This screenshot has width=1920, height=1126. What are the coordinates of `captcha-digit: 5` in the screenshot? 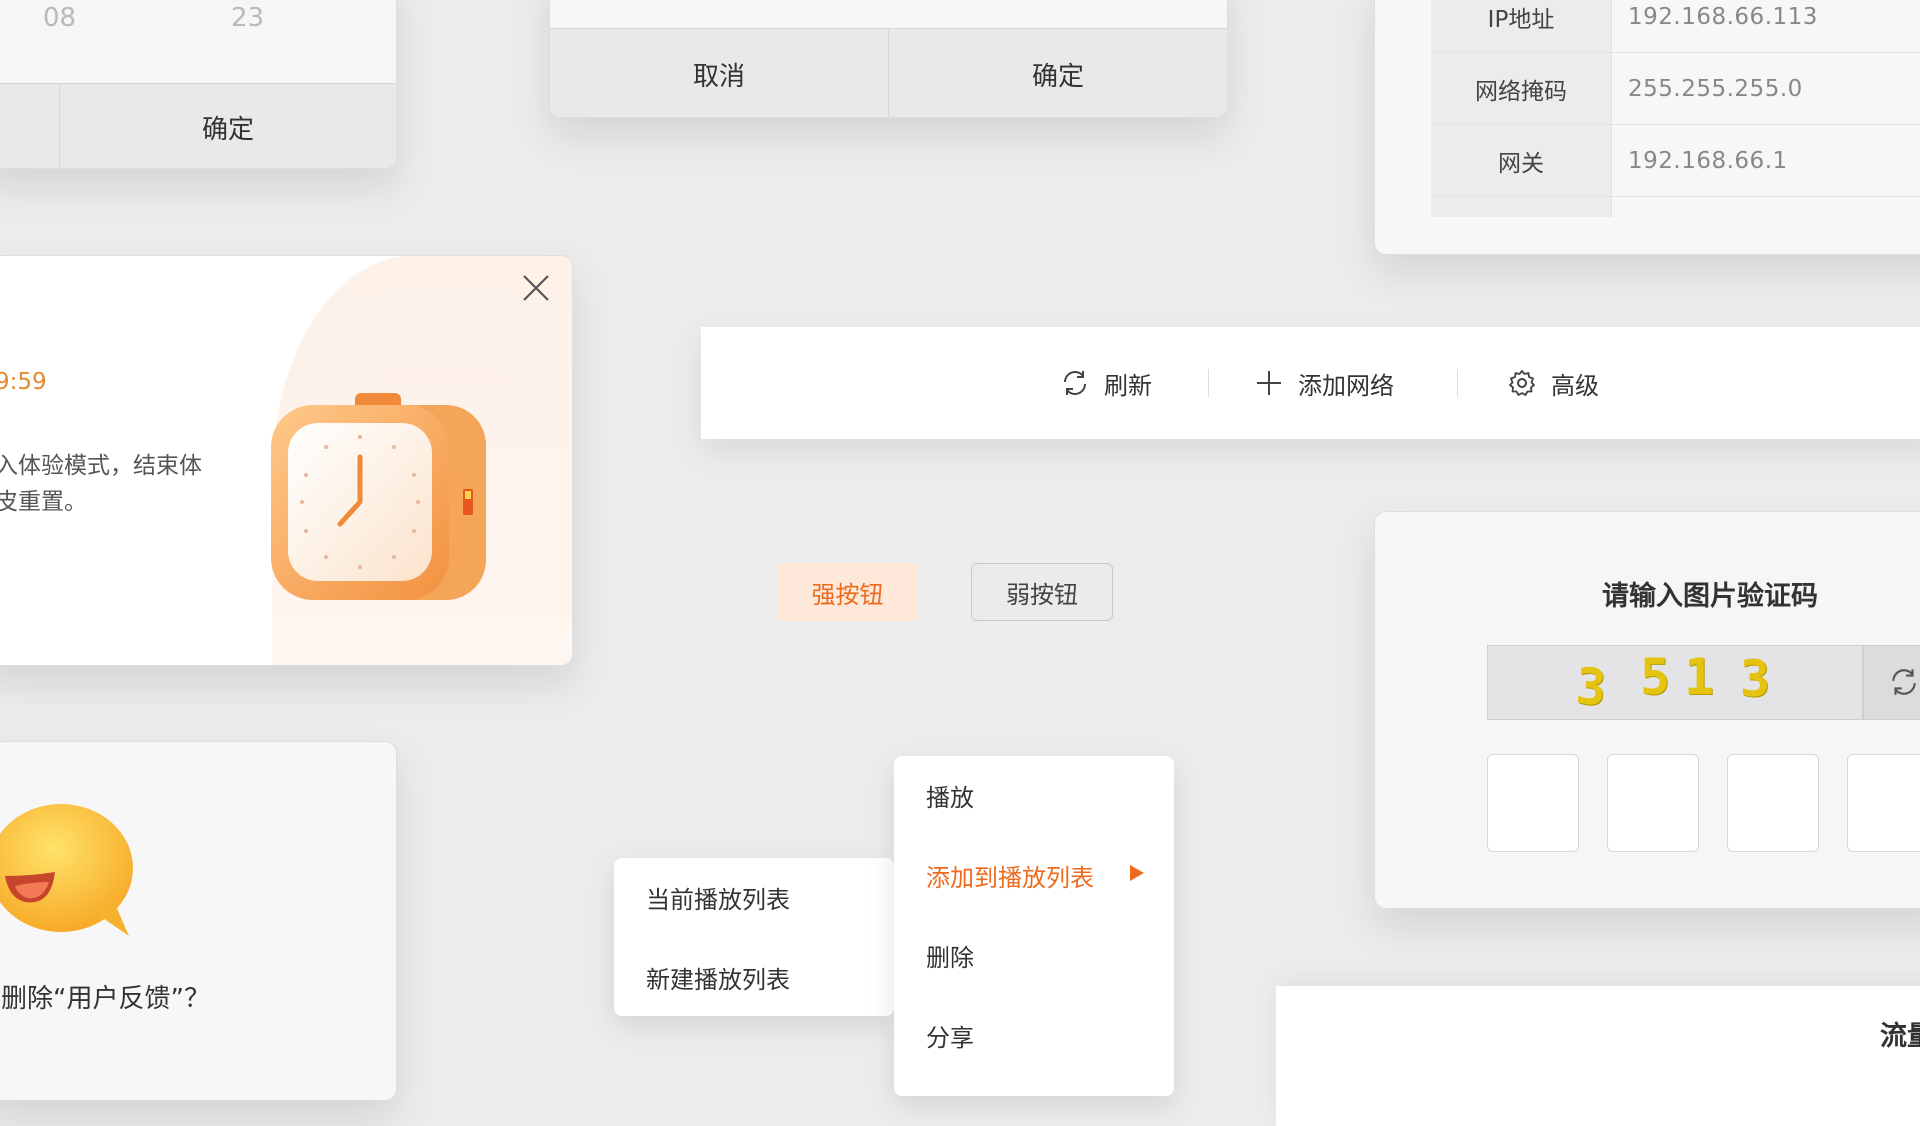 It's located at (1655, 677).